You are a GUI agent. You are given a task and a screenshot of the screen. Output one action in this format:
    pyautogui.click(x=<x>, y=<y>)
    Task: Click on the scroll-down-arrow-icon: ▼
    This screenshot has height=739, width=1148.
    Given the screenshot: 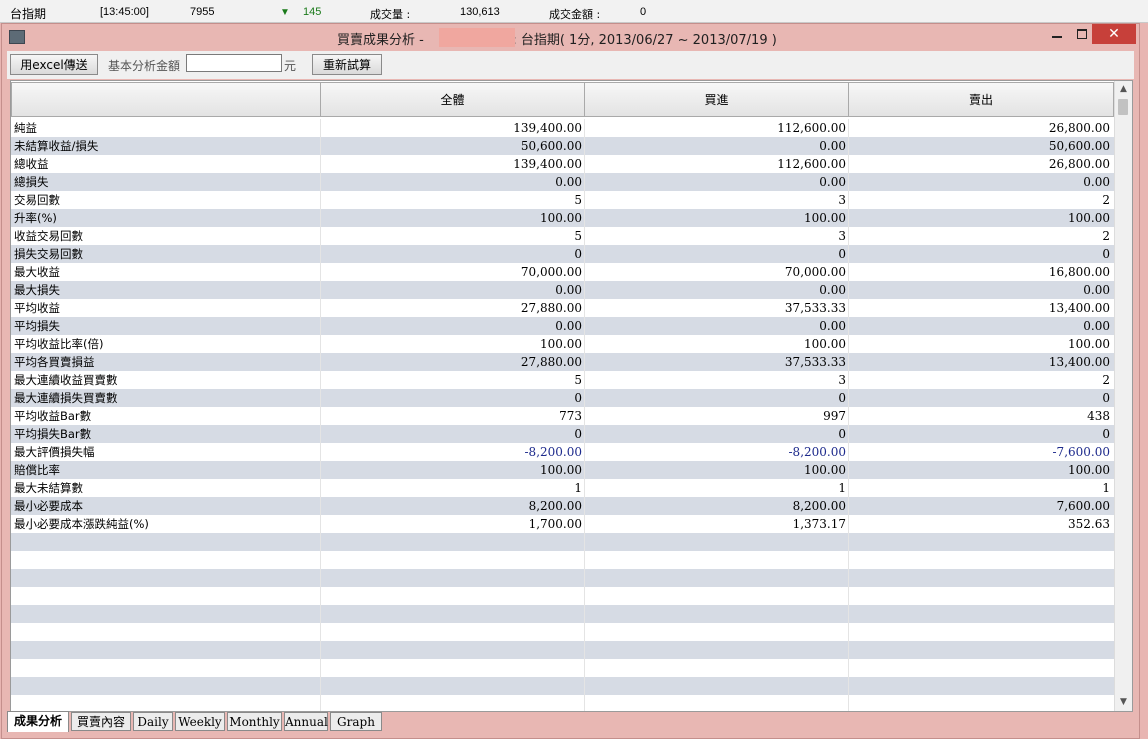 What is the action you would take?
    pyautogui.click(x=1123, y=702)
    